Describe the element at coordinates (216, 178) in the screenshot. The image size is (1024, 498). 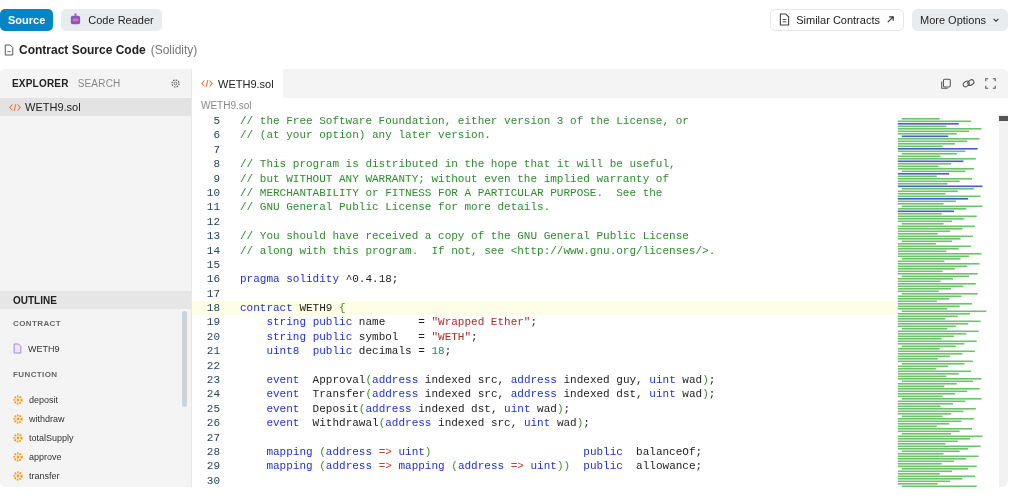
I see `line-number: 9` at that location.